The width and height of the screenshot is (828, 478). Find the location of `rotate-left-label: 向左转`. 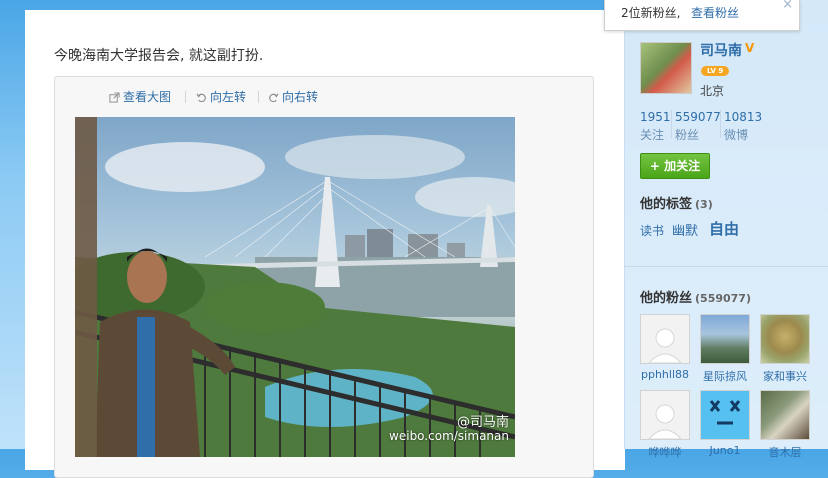

rotate-left-label: 向左转 is located at coordinates (228, 97).